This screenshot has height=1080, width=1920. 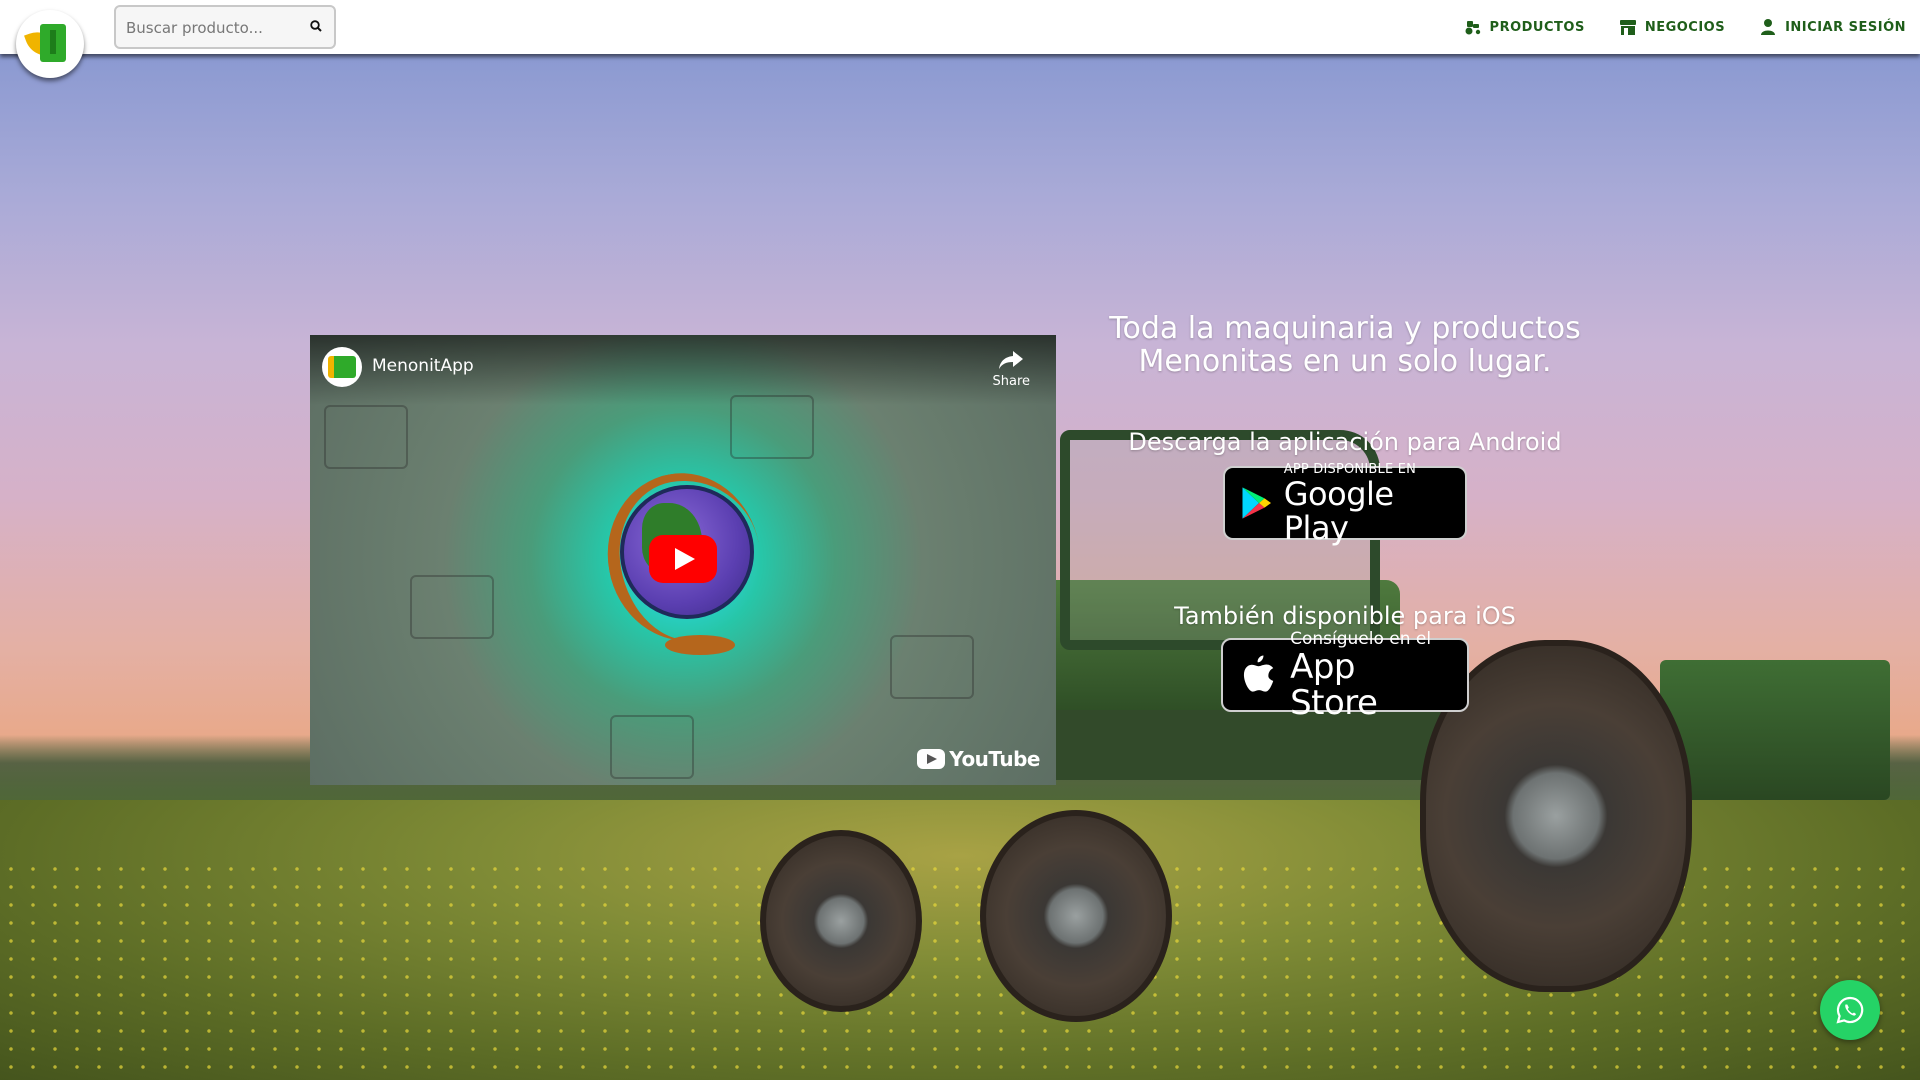 I want to click on app-store-button: Consíguelo en el App Store, so click(x=1345, y=675).